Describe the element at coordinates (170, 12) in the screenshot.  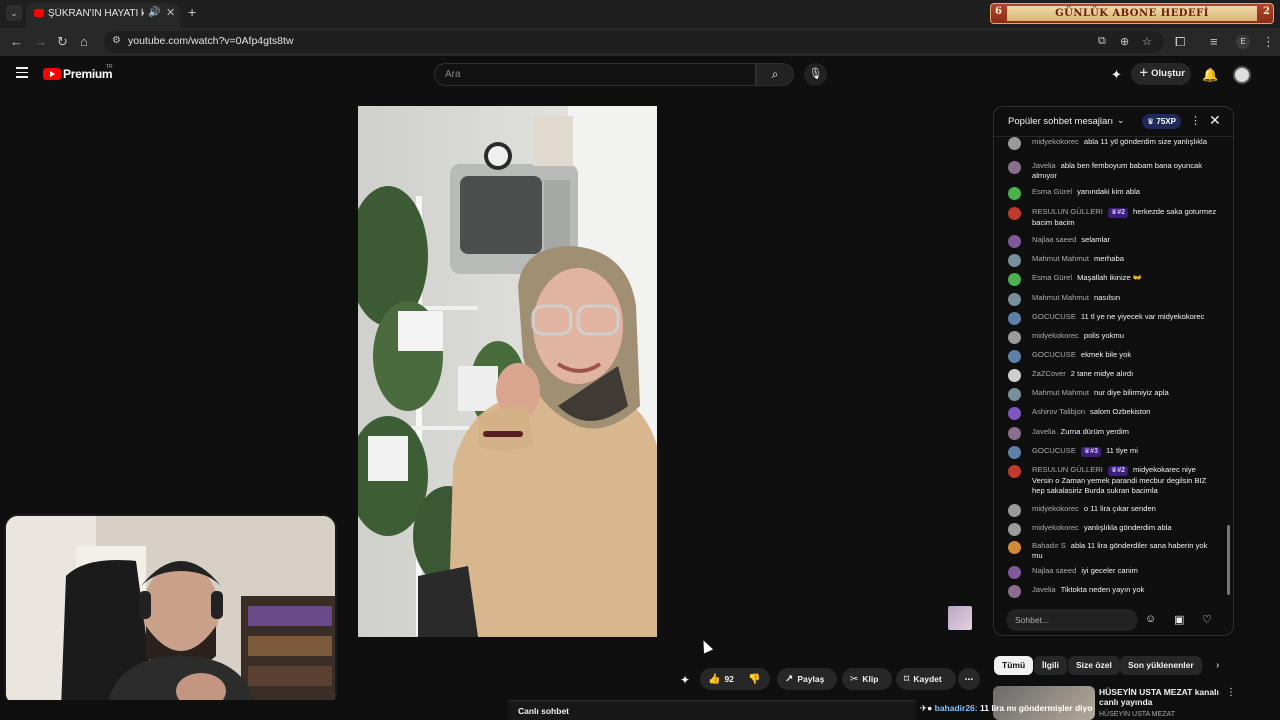
I see `tab-close-icon: ✕` at that location.